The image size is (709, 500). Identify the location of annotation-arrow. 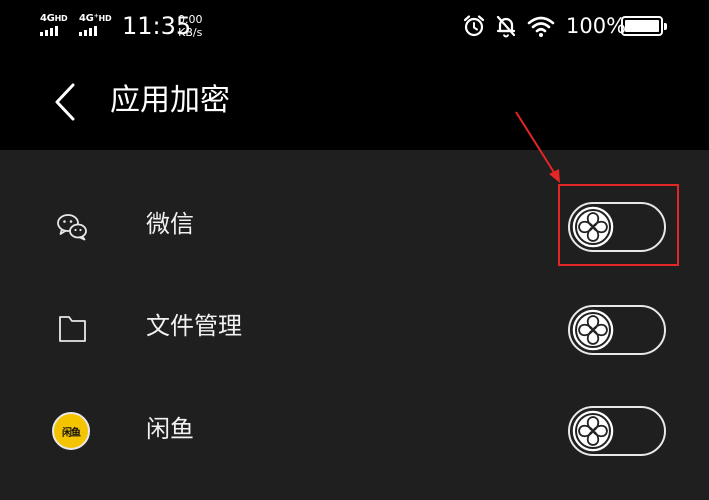
(537, 147).